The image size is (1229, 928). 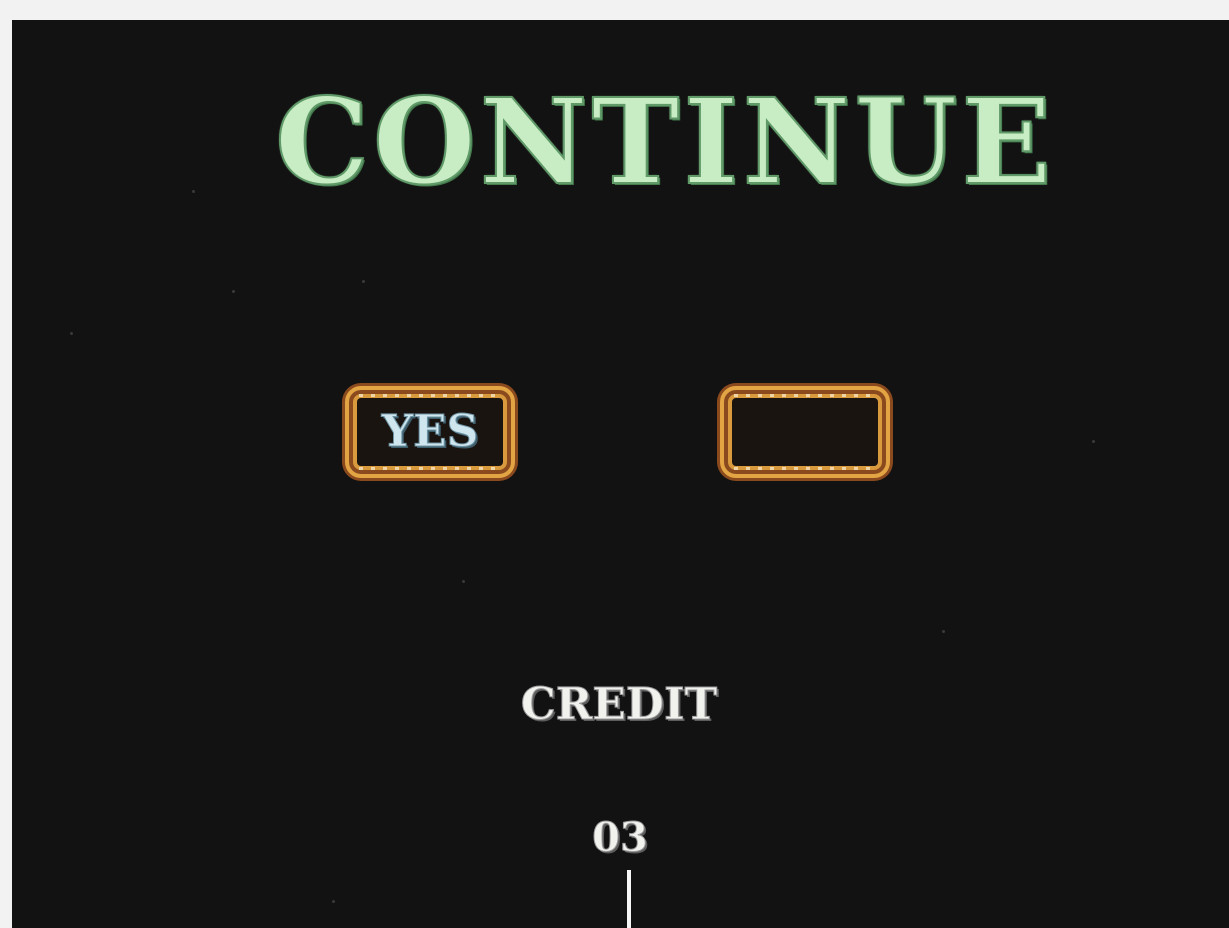 I want to click on yes-option-button: YES, so click(x=430, y=432).